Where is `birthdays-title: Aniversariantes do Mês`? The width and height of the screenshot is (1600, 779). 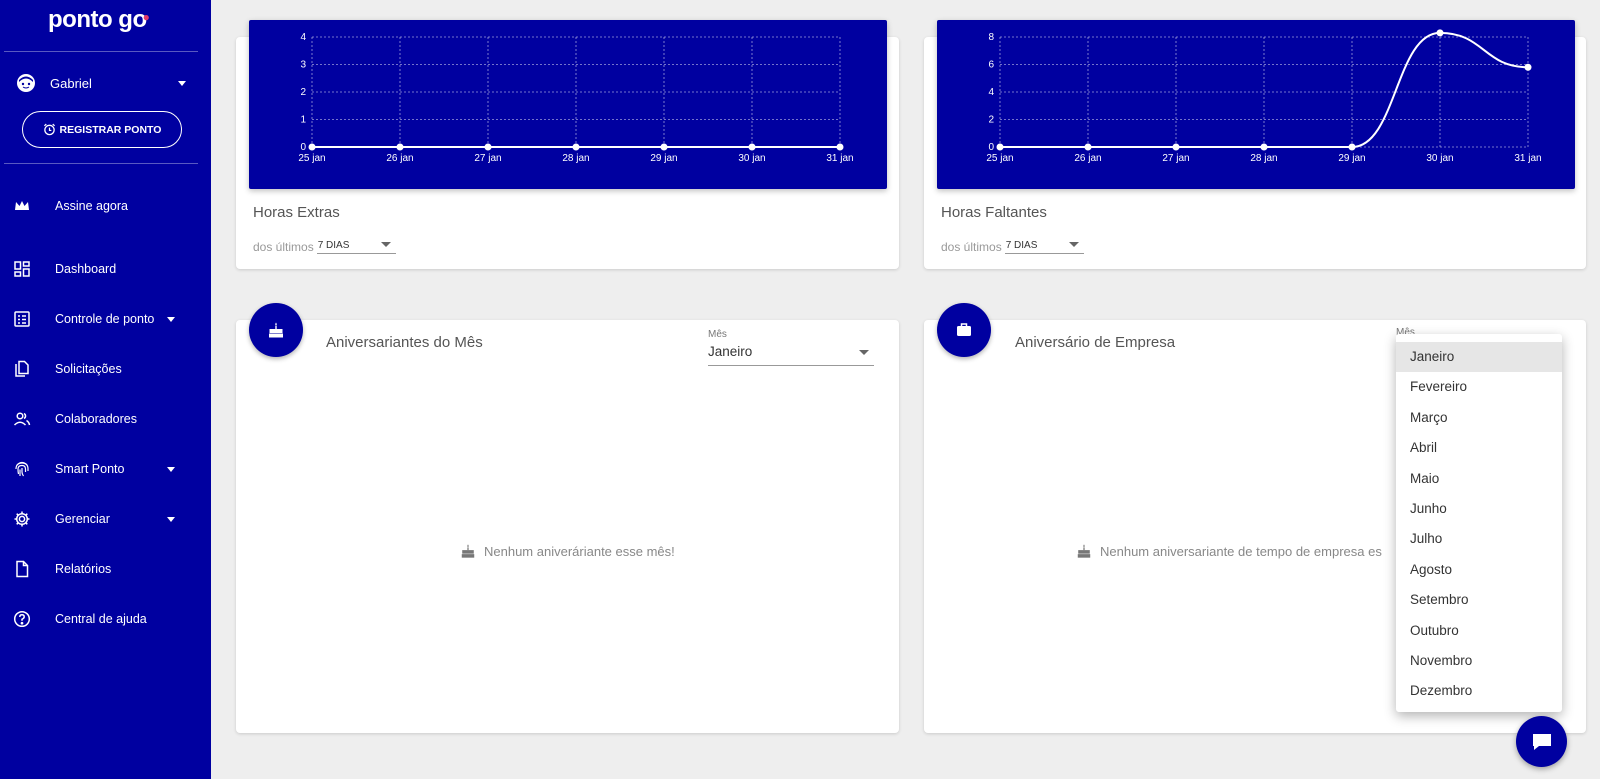 birthdays-title: Aniversariantes do Mês is located at coordinates (404, 342).